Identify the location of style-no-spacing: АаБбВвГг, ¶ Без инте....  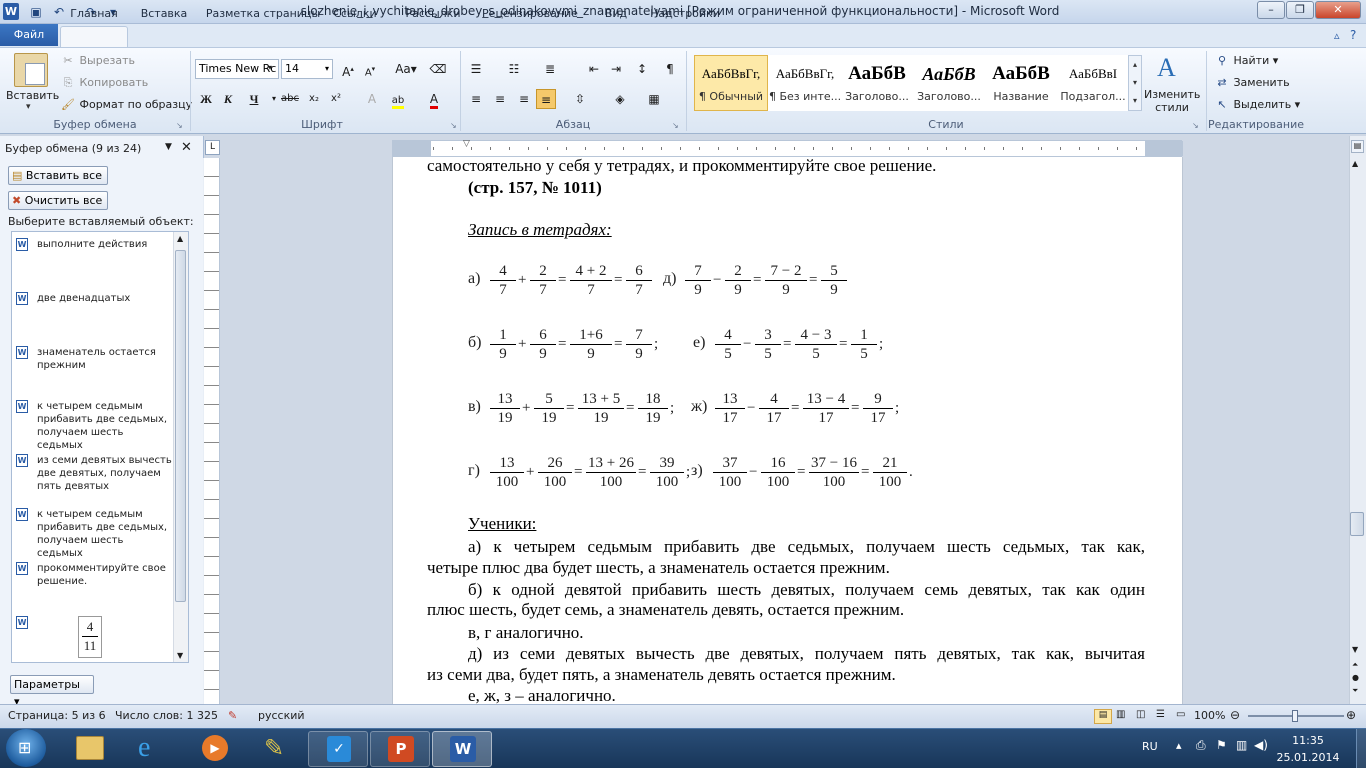
(805, 83).